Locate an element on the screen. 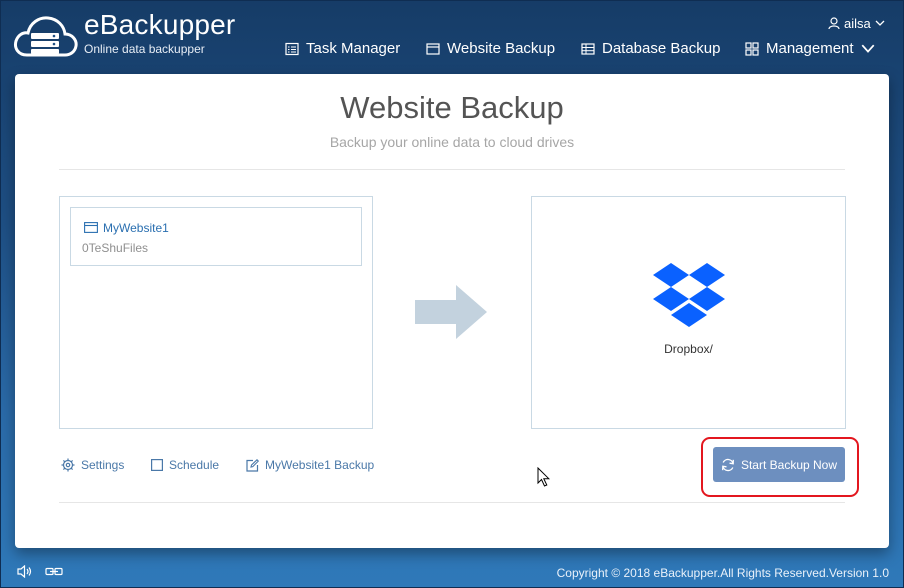  start-backup-button: Start Backup Now is located at coordinates (779, 464).